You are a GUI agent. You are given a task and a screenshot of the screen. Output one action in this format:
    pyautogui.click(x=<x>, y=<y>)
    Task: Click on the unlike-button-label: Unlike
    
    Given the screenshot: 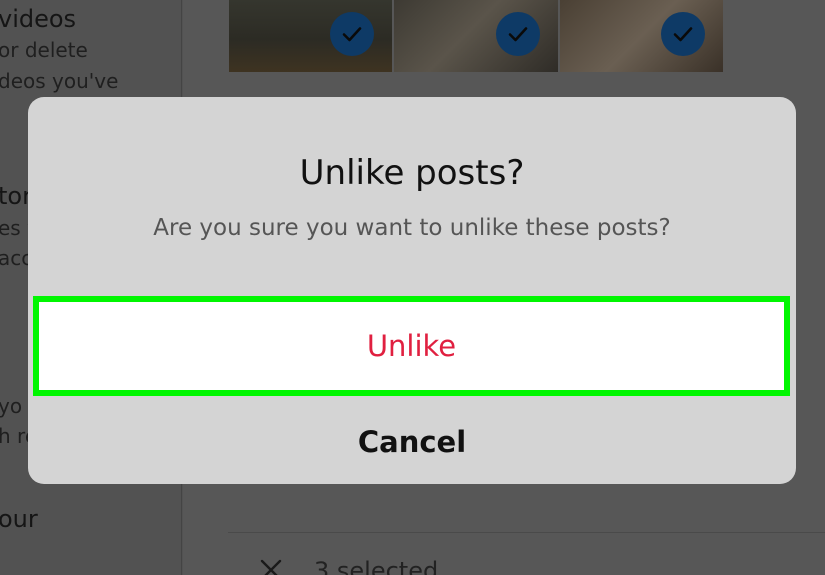 What is the action you would take?
    pyautogui.click(x=411, y=346)
    